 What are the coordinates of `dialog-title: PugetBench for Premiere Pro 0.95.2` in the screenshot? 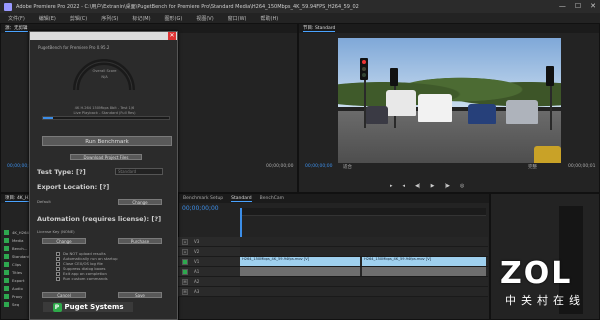 It's located at (74, 47).